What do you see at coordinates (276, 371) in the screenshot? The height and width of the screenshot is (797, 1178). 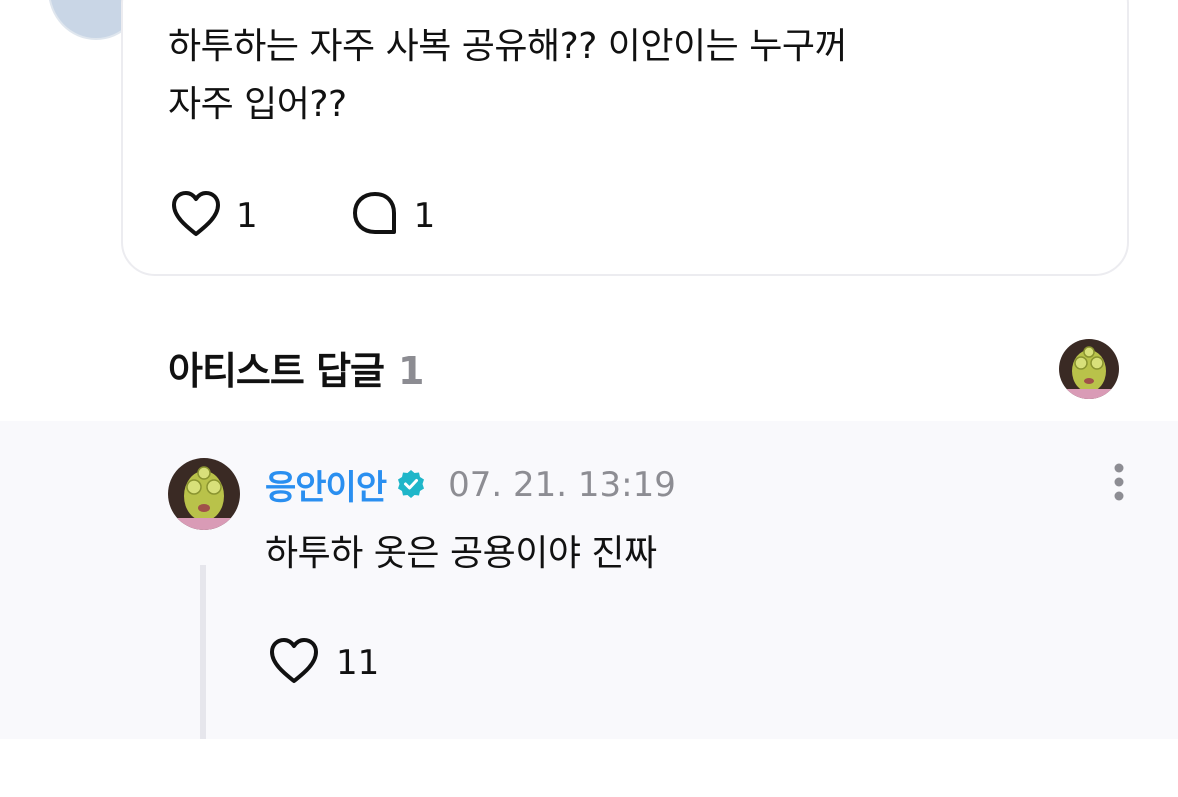 I see `artist-replies-title: 아티스트 답글` at bounding box center [276, 371].